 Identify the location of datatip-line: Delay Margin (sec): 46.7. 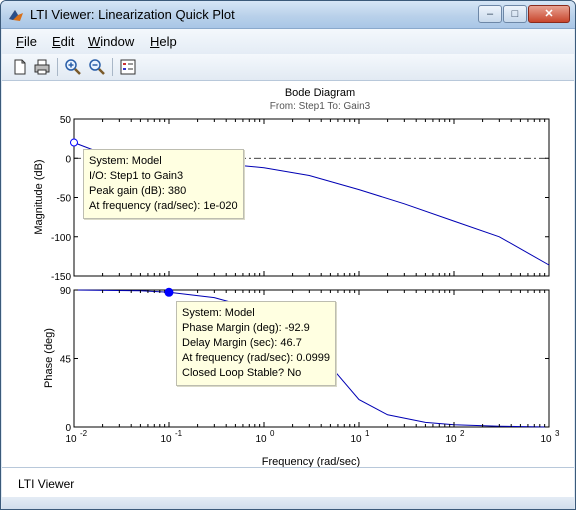
(242, 343).